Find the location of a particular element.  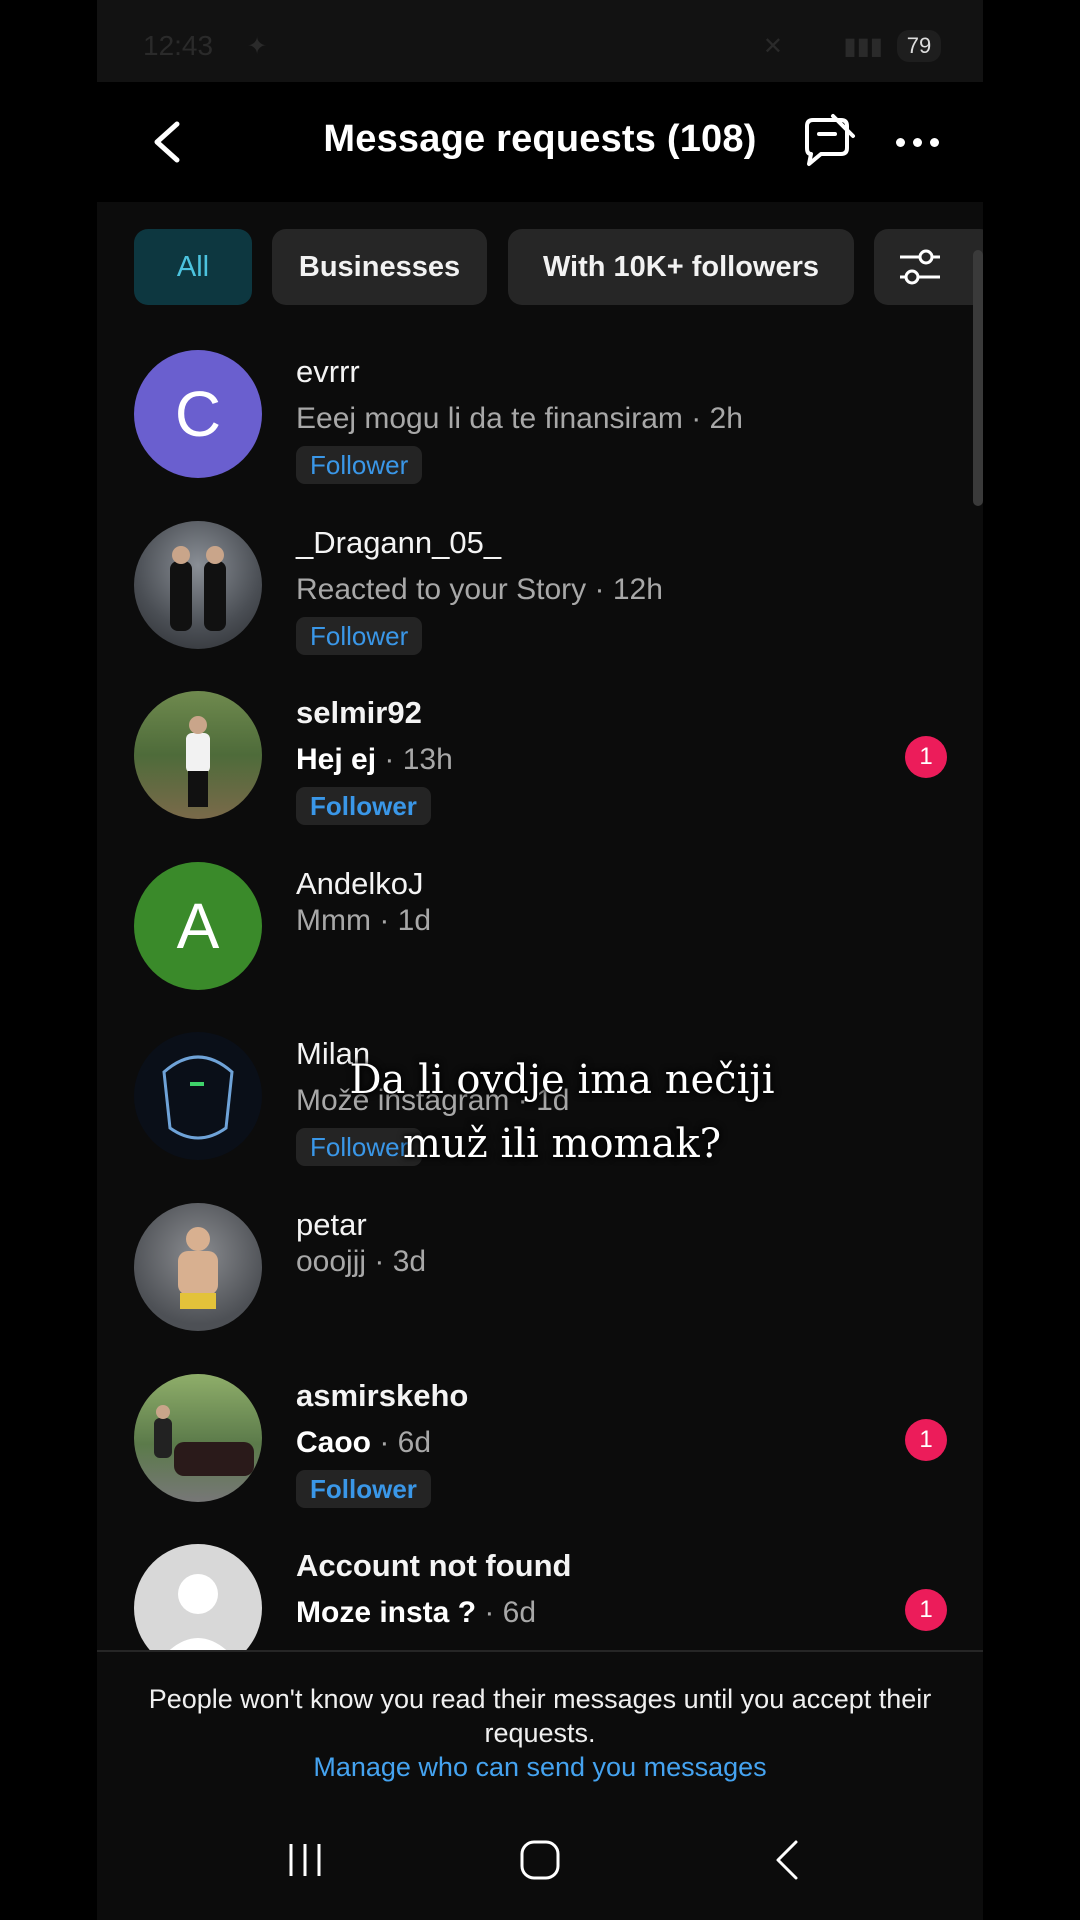

username: Account not found is located at coordinates (434, 1565).